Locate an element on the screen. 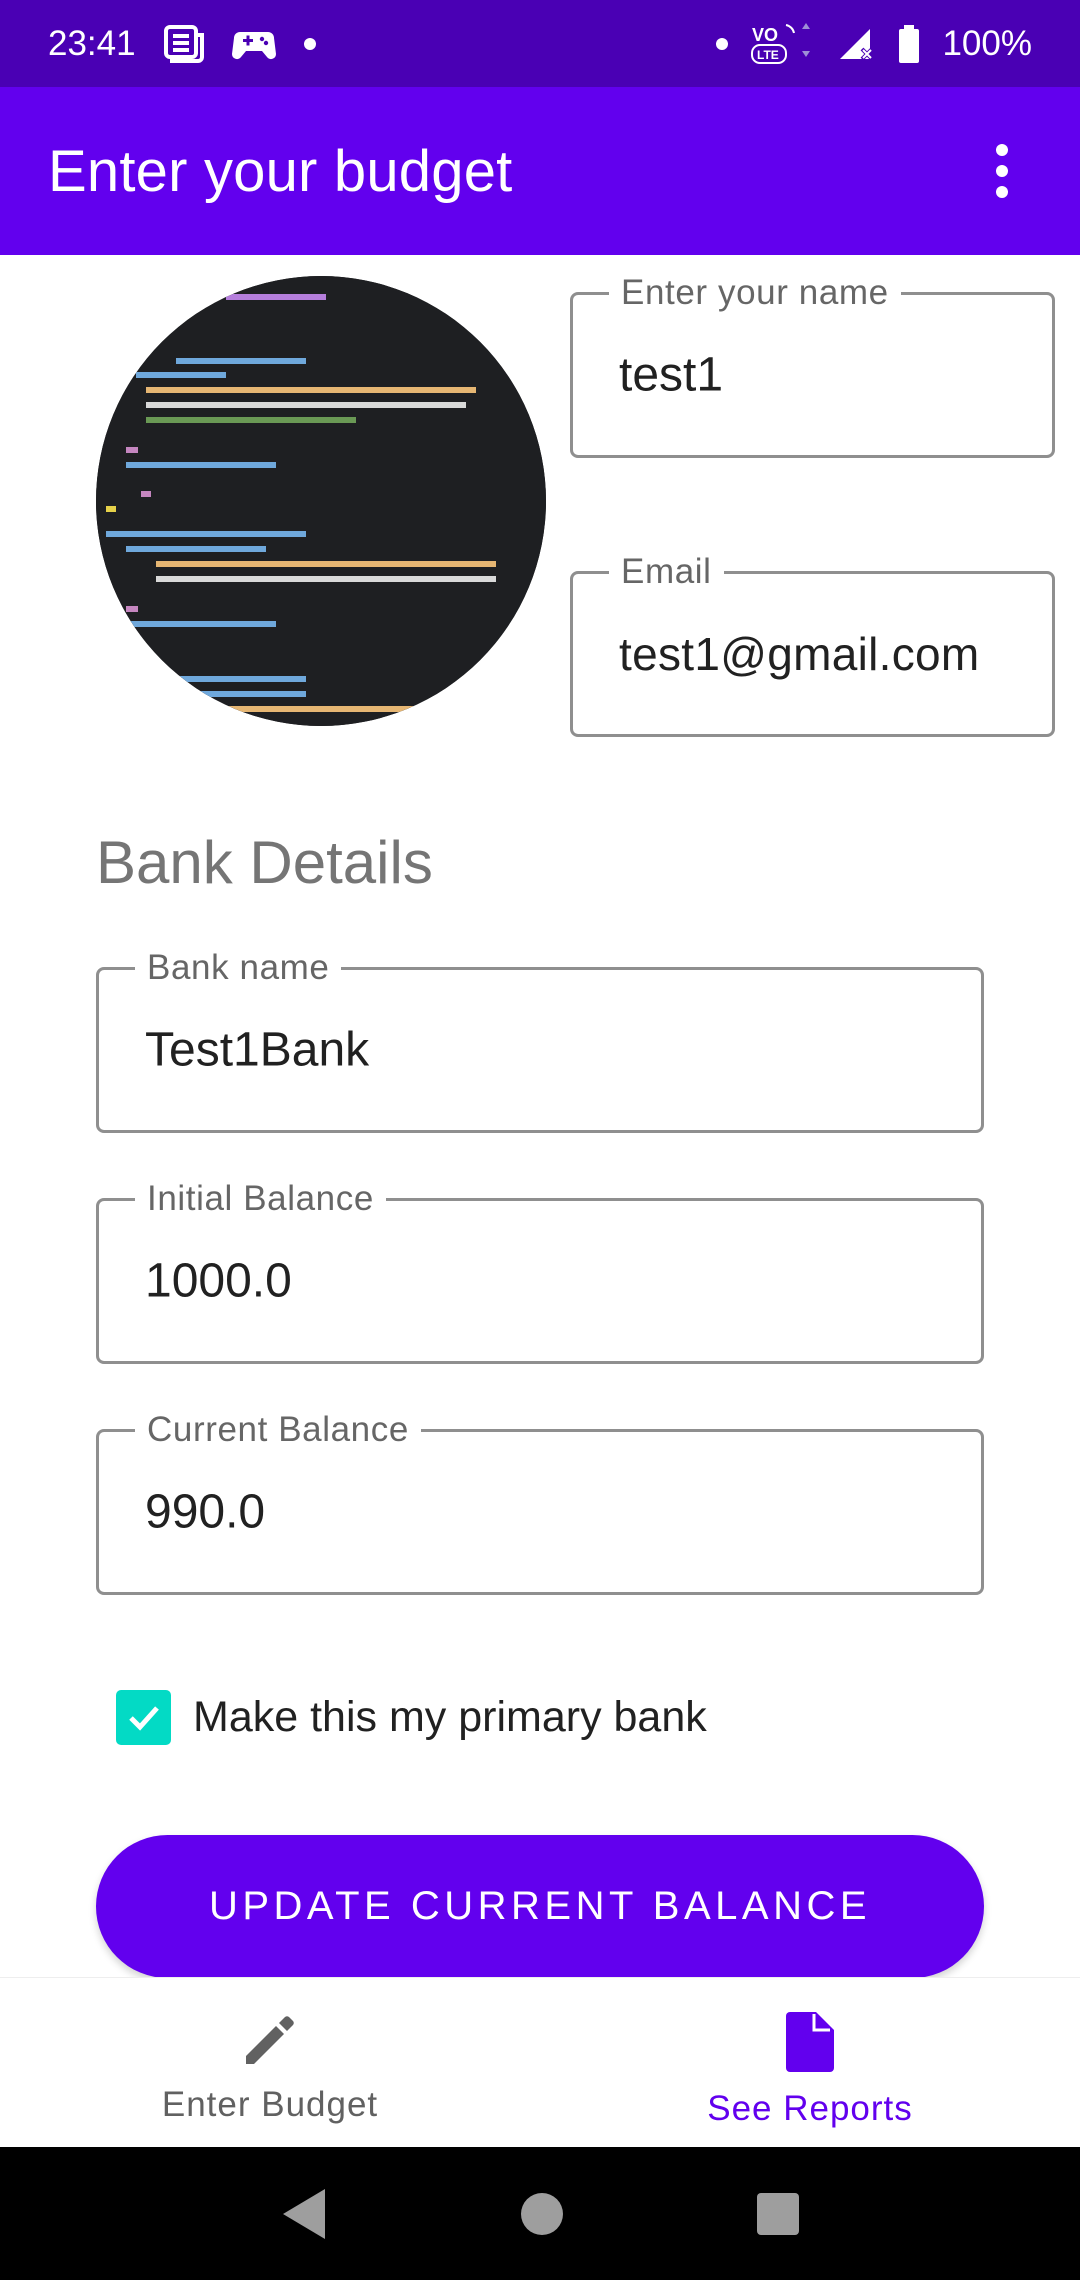  check-icon is located at coordinates (143, 1718).